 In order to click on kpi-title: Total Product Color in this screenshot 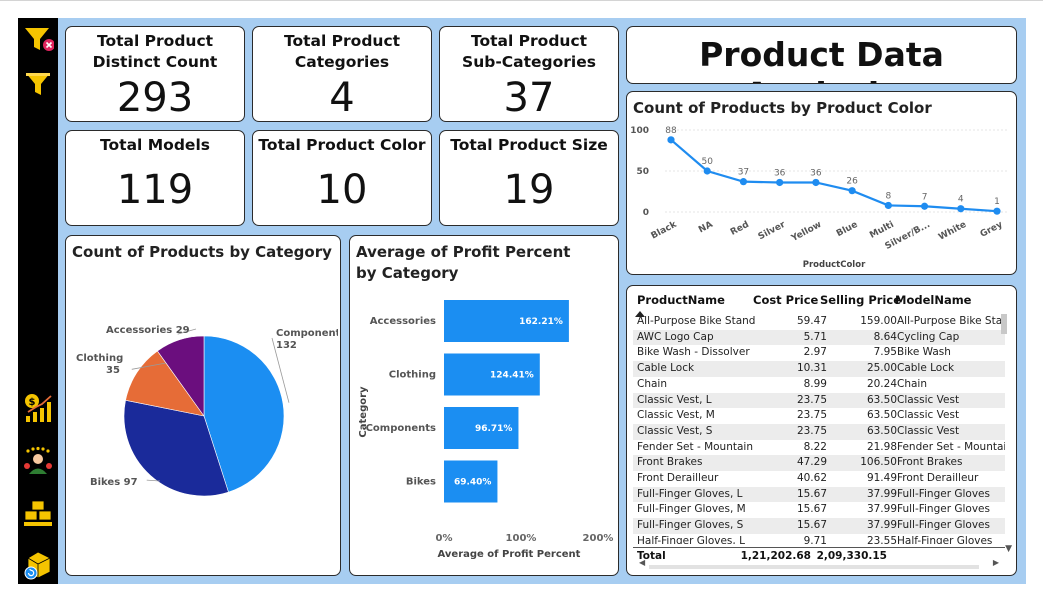, I will do `click(342, 145)`.